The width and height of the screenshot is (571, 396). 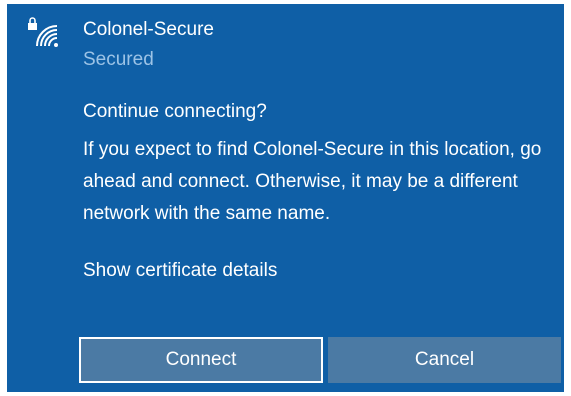 What do you see at coordinates (43, 32) in the screenshot?
I see `wifi-secured-icon` at bounding box center [43, 32].